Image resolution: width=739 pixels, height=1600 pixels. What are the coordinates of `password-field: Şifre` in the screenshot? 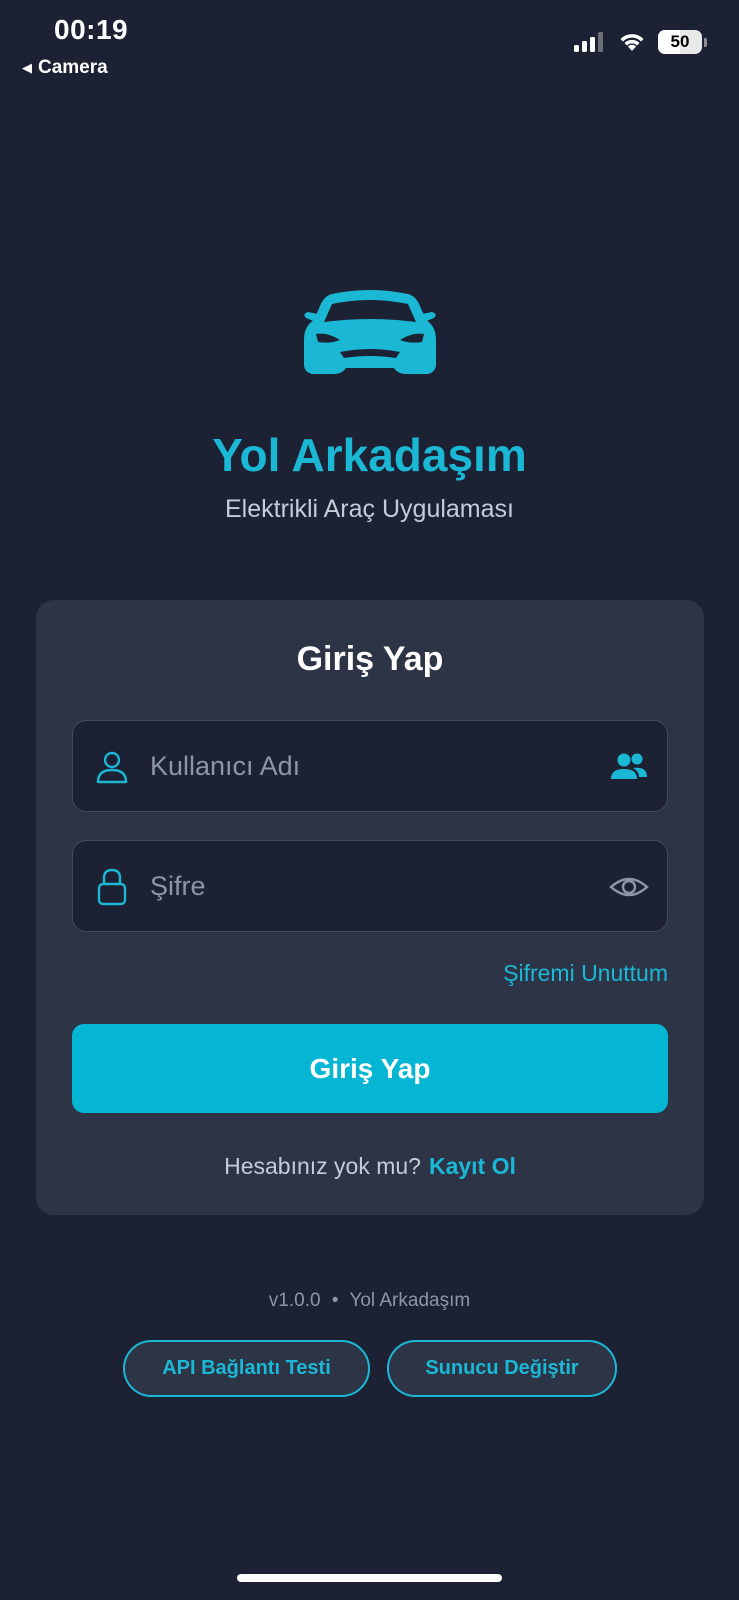 It's located at (370, 886).